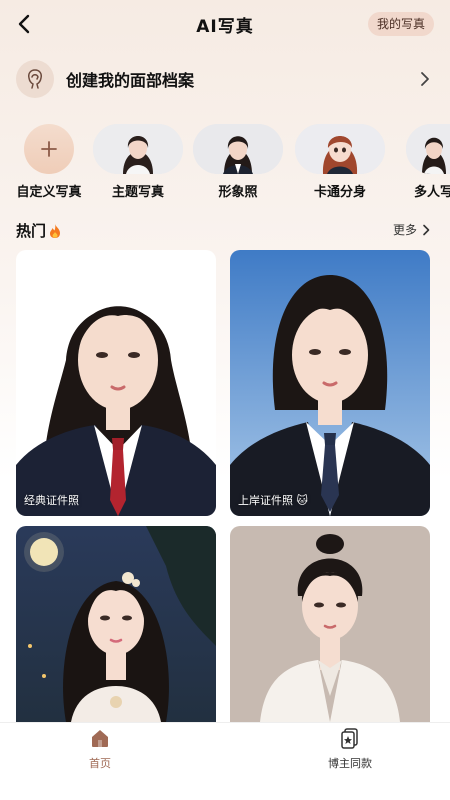 This screenshot has height=800, width=450. What do you see at coordinates (302, 500) in the screenshot?
I see `avatar-emoji-icon: 🐱` at bounding box center [302, 500].